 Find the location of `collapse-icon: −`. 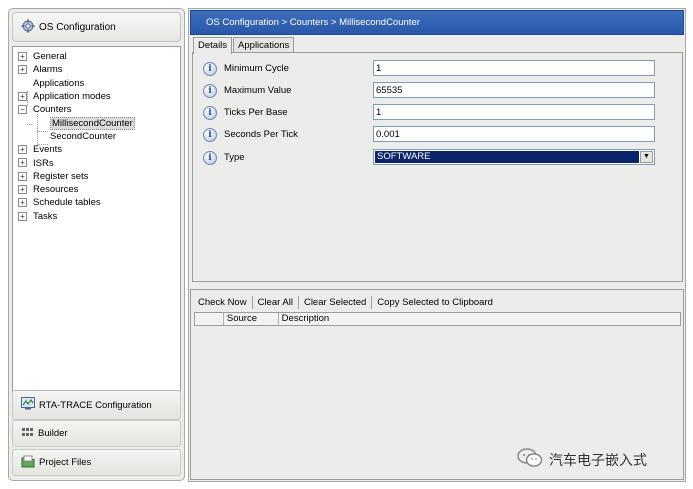

collapse-icon: − is located at coordinates (22, 110).